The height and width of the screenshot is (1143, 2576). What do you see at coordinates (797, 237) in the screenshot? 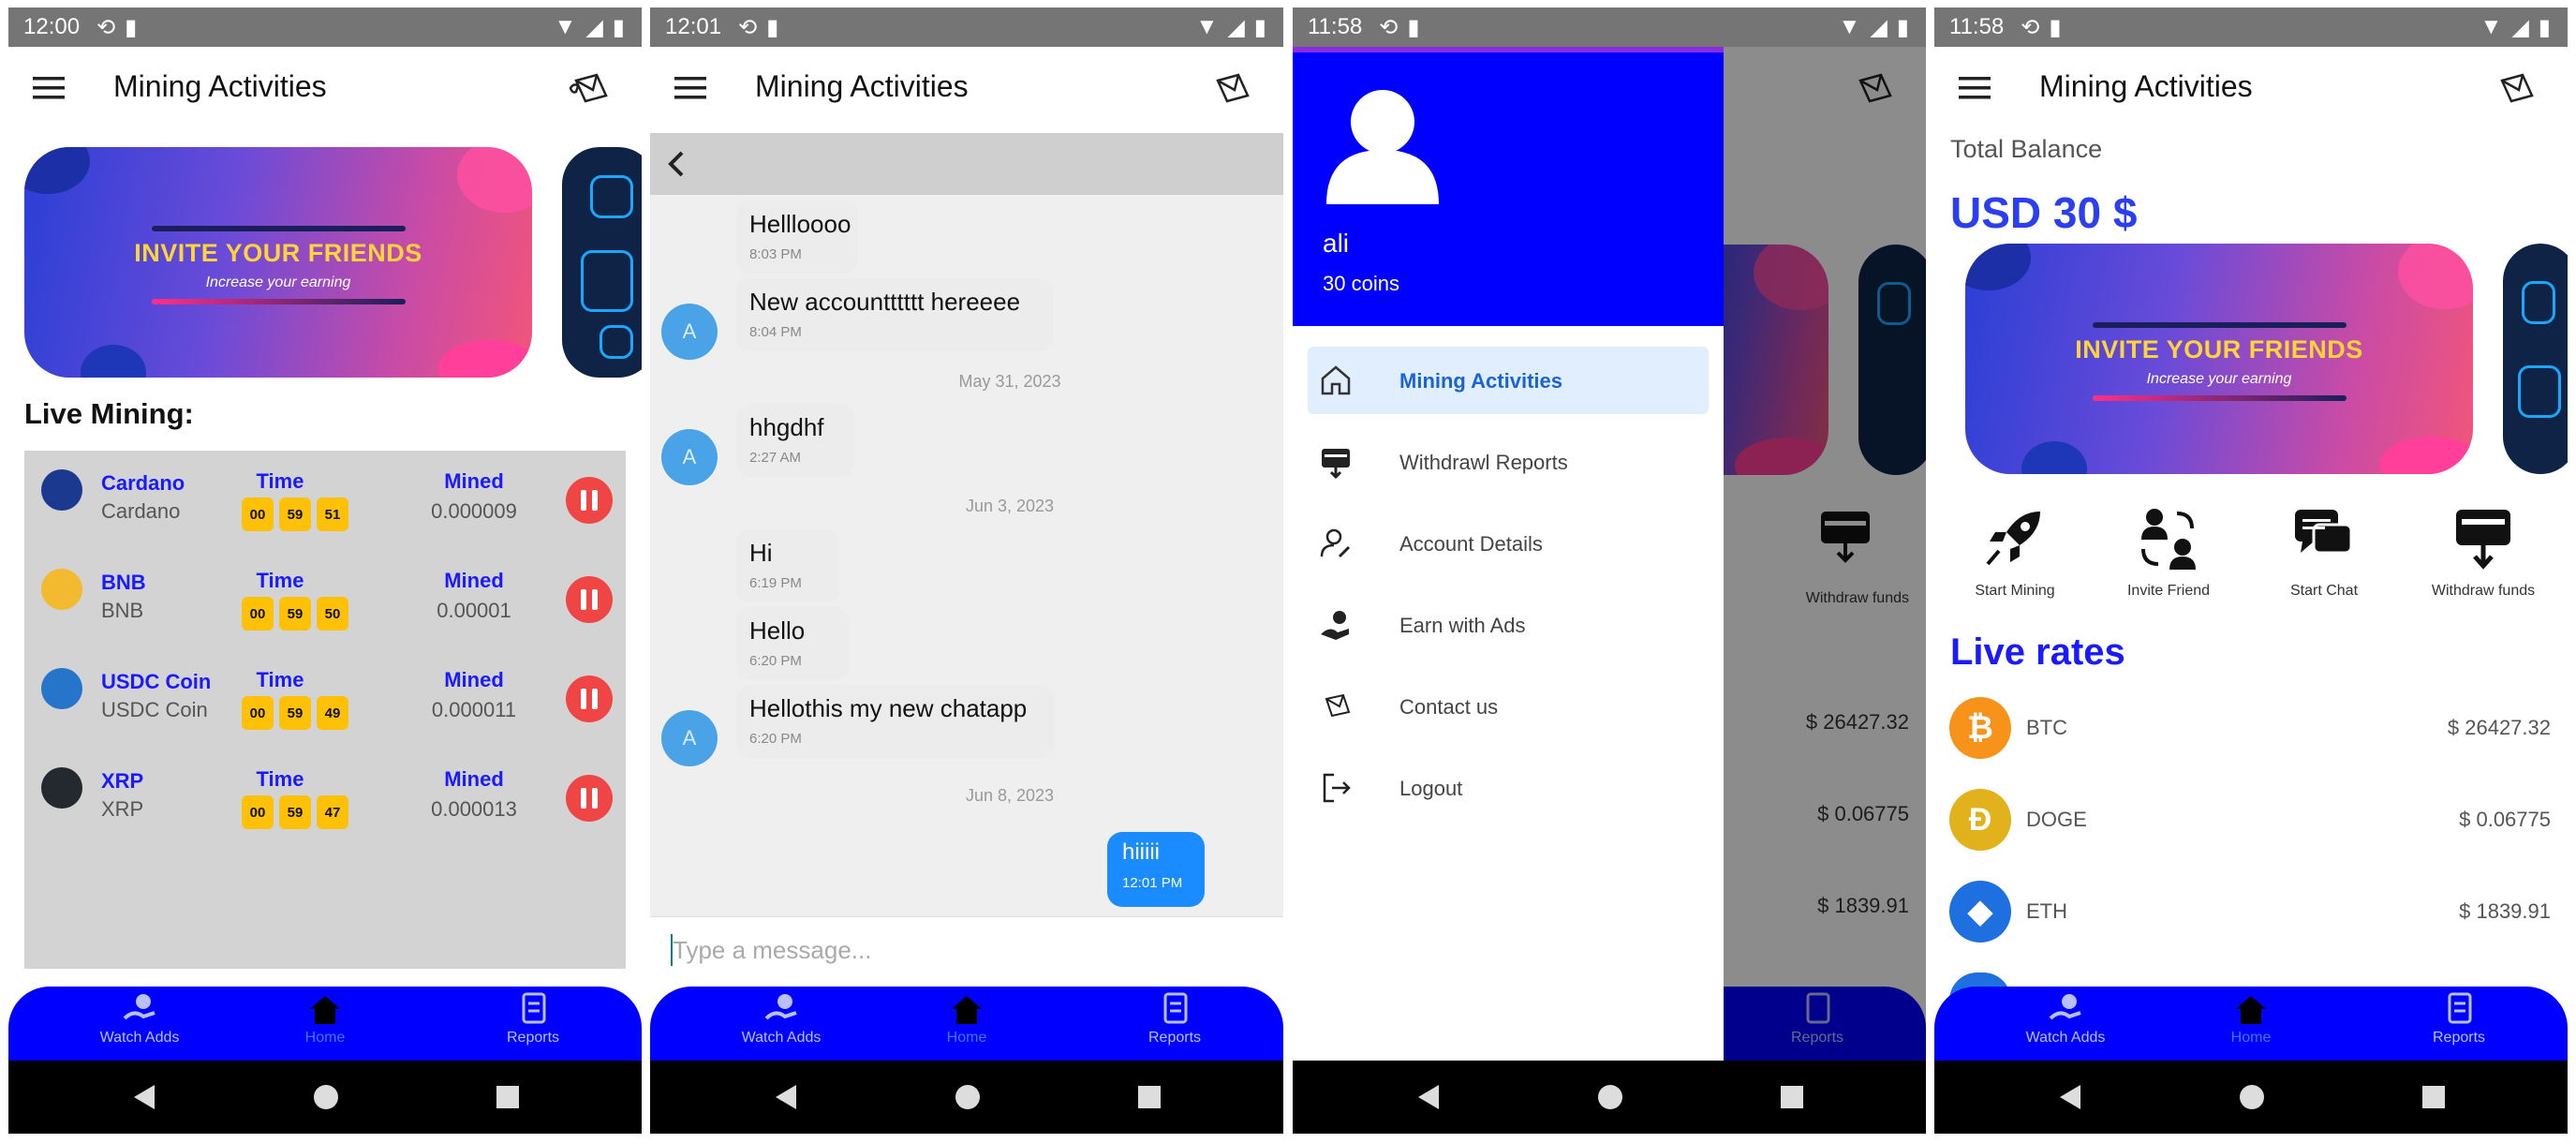
I see `message-bubble: Hellloooo 8:03 PM` at bounding box center [797, 237].